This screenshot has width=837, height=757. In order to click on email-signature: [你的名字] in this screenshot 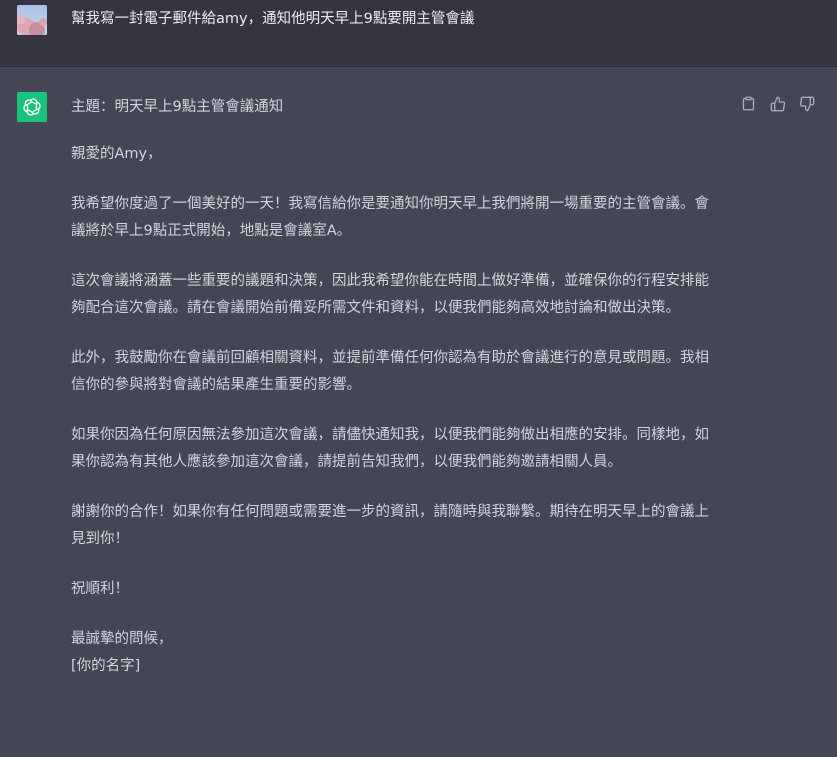, I will do `click(106, 666)`.